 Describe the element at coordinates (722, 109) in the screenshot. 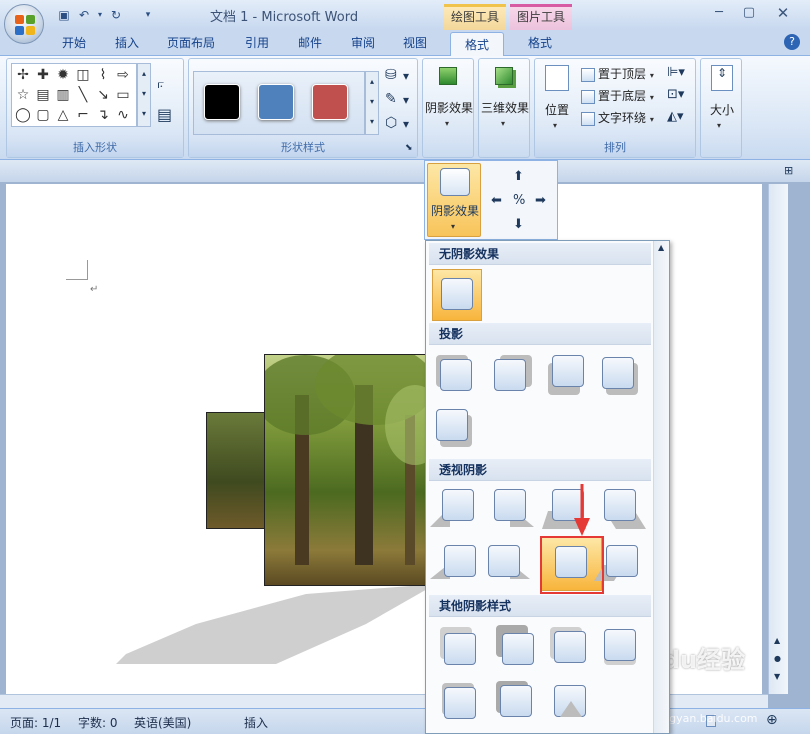

I see `size-label: 大小` at that location.